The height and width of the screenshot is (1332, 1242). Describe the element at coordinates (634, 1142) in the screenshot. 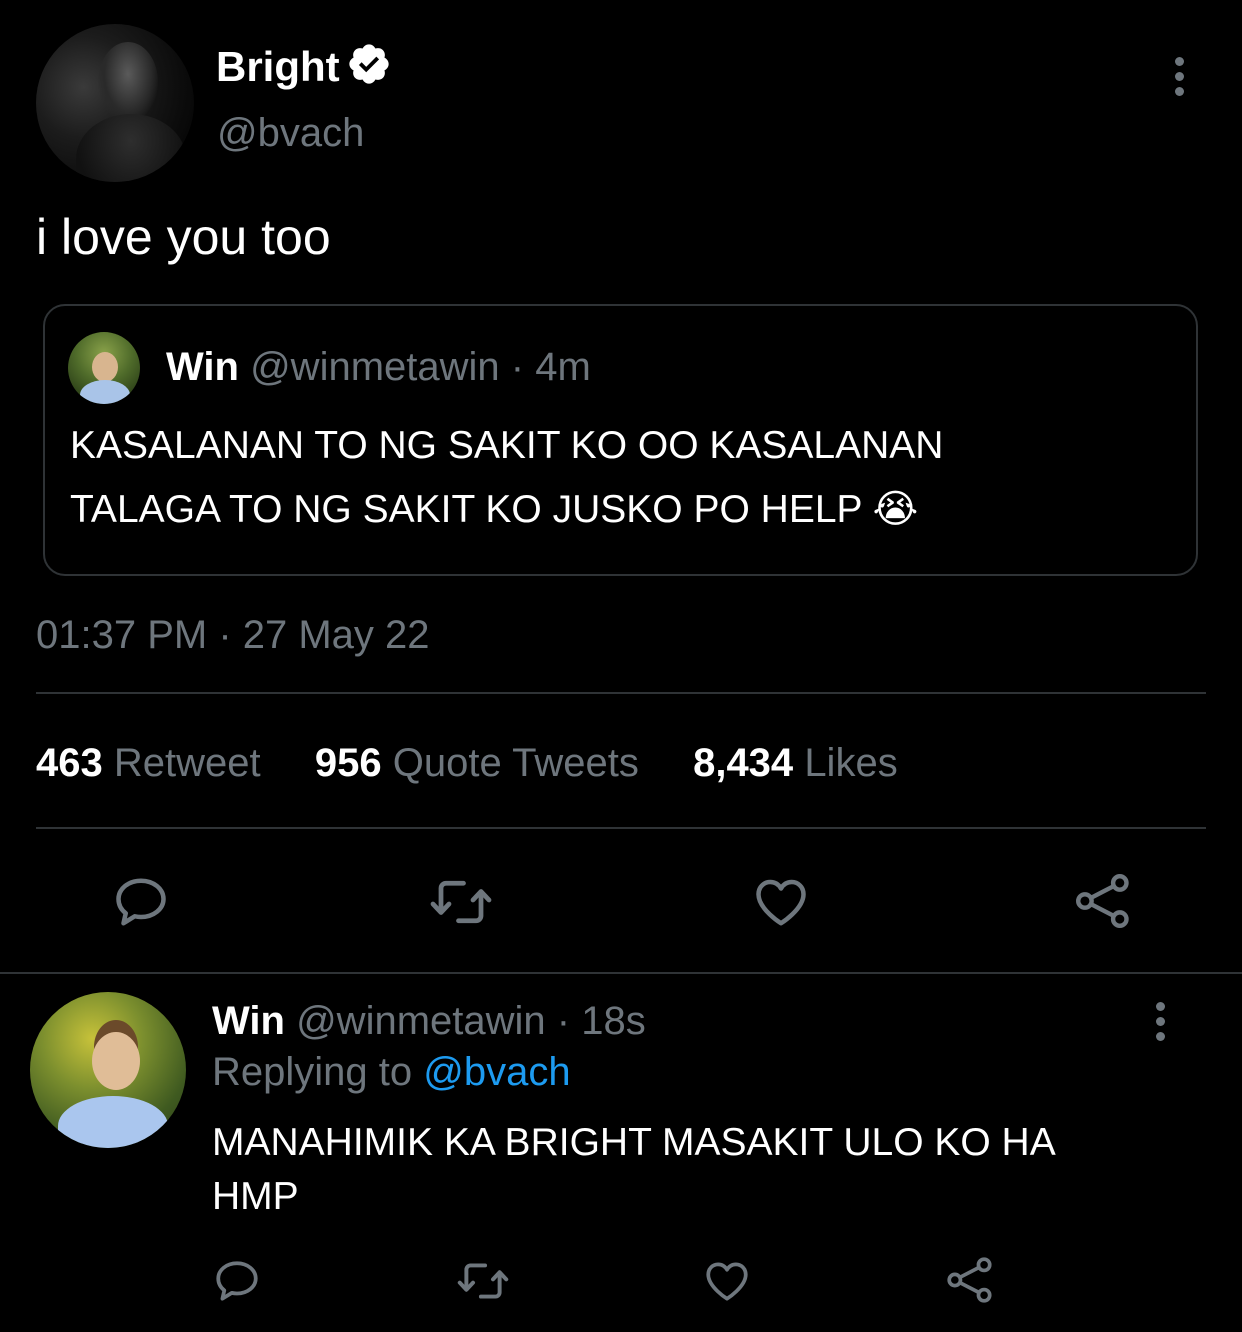

I see `reply-text-line1: MANAHIMIK KA BRIGHT MASAKIT ULO KO HA` at that location.